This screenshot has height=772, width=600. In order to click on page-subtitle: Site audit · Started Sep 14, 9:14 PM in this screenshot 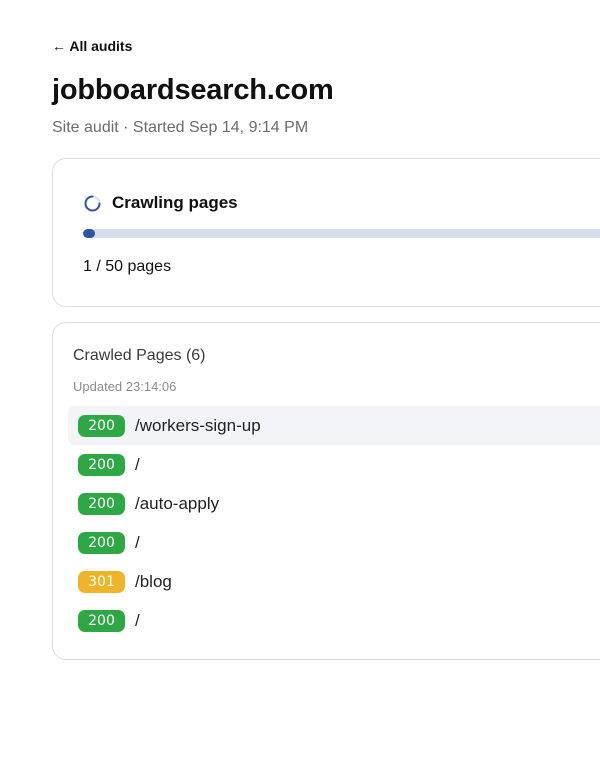, I will do `click(180, 127)`.